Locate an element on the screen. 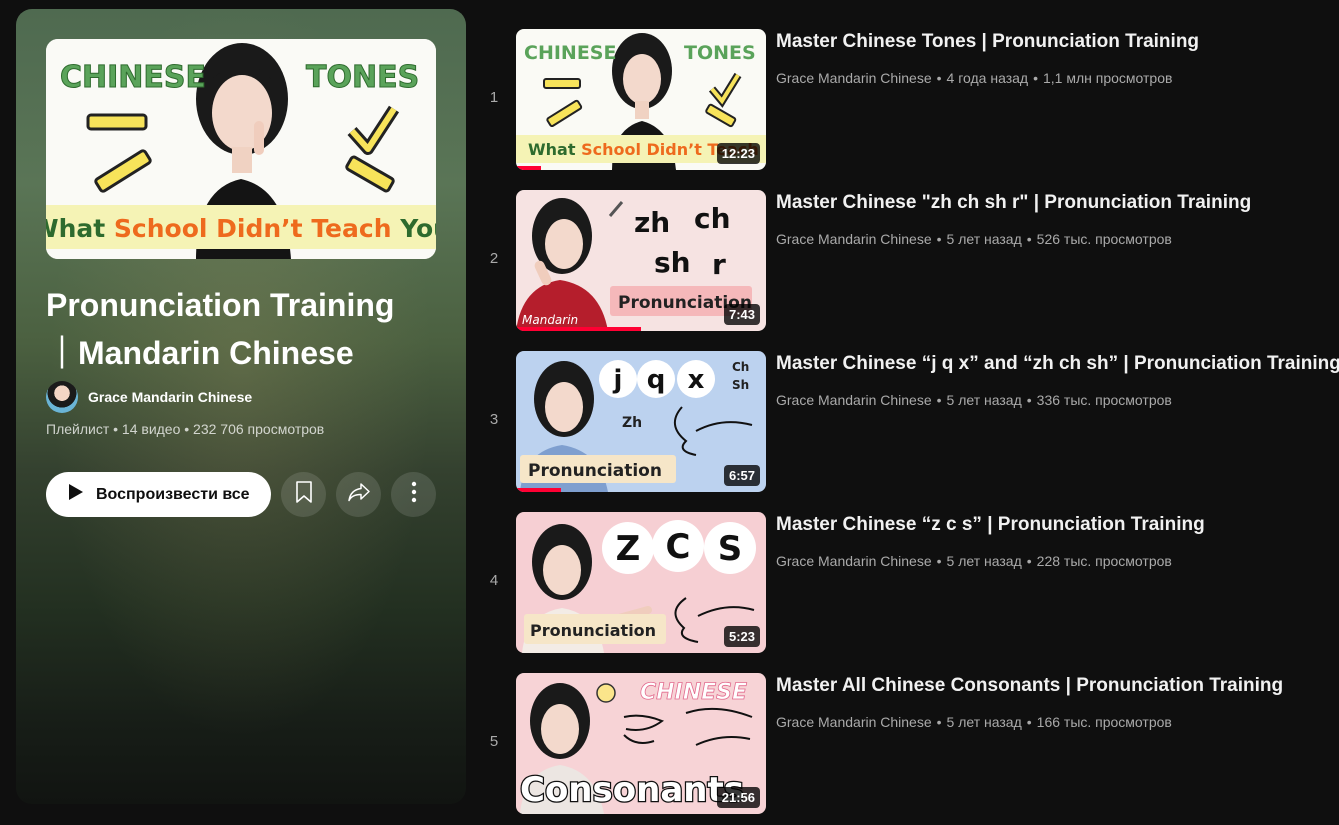 The image size is (1339, 825). view-count: 1,1 млн просмотров is located at coordinates (1108, 78).